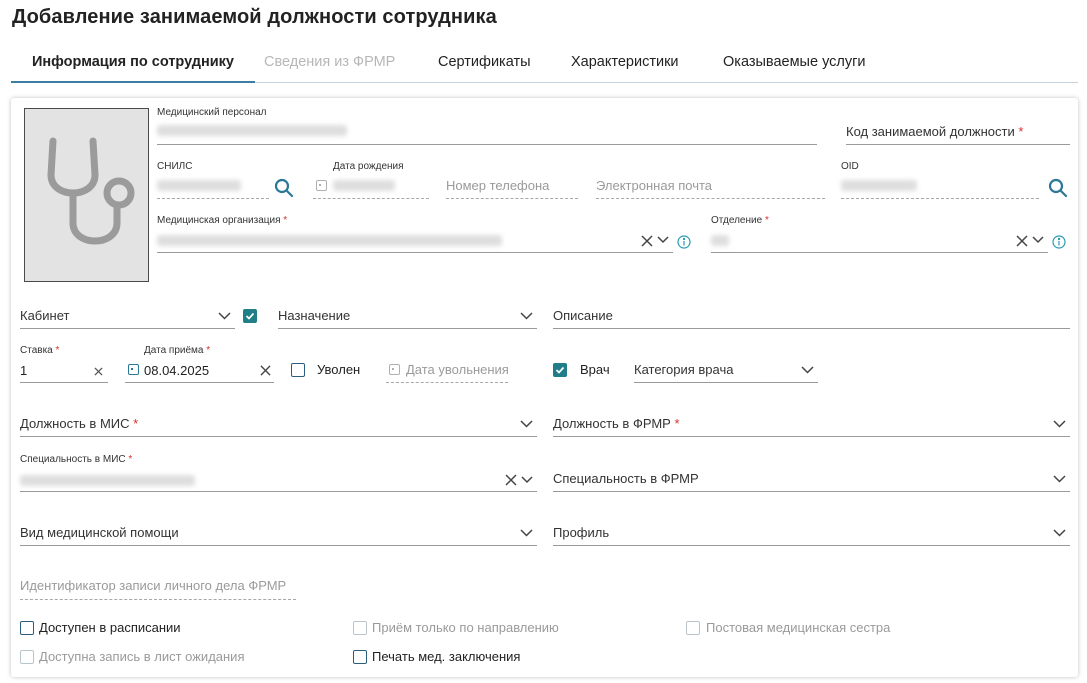 Image resolution: width=1087 pixels, height=683 pixels. What do you see at coordinates (371, 198) in the screenshot?
I see `birth-date-field` at bounding box center [371, 198].